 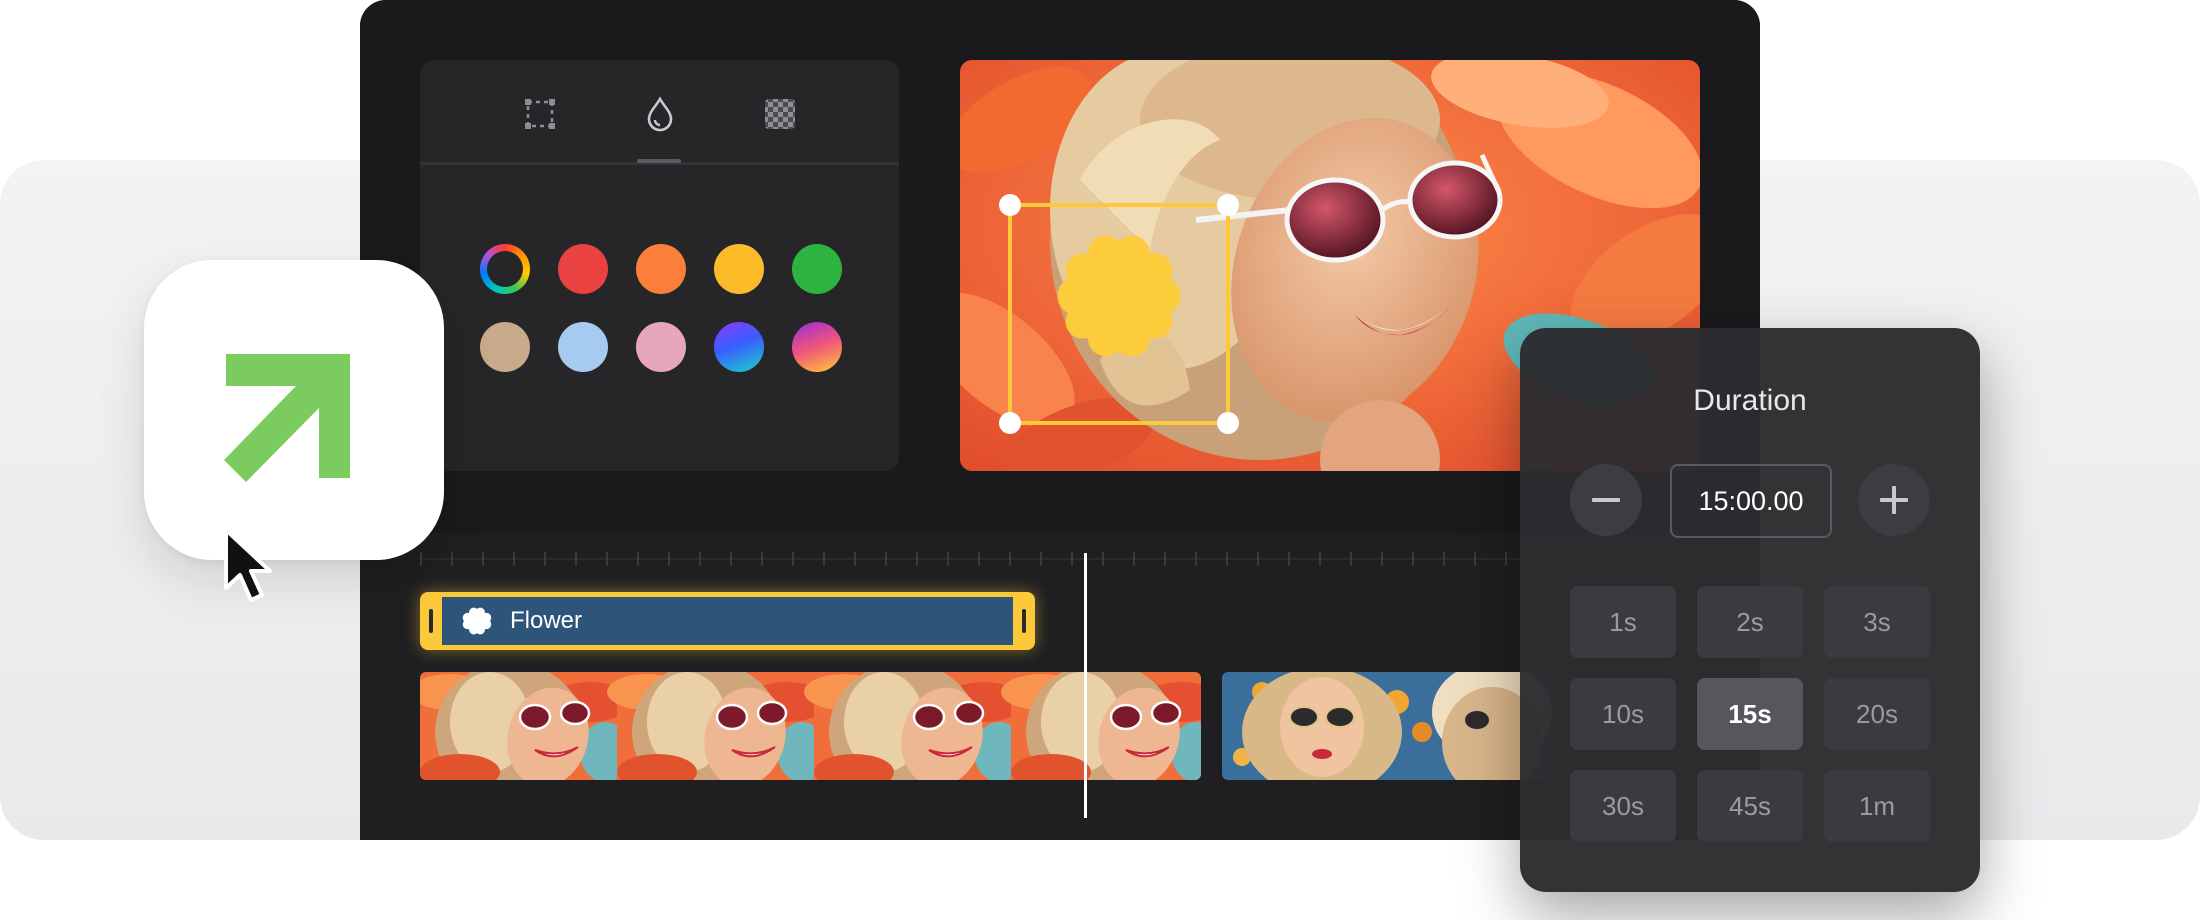 What do you see at coordinates (583, 269) in the screenshot?
I see `swatch-red` at bounding box center [583, 269].